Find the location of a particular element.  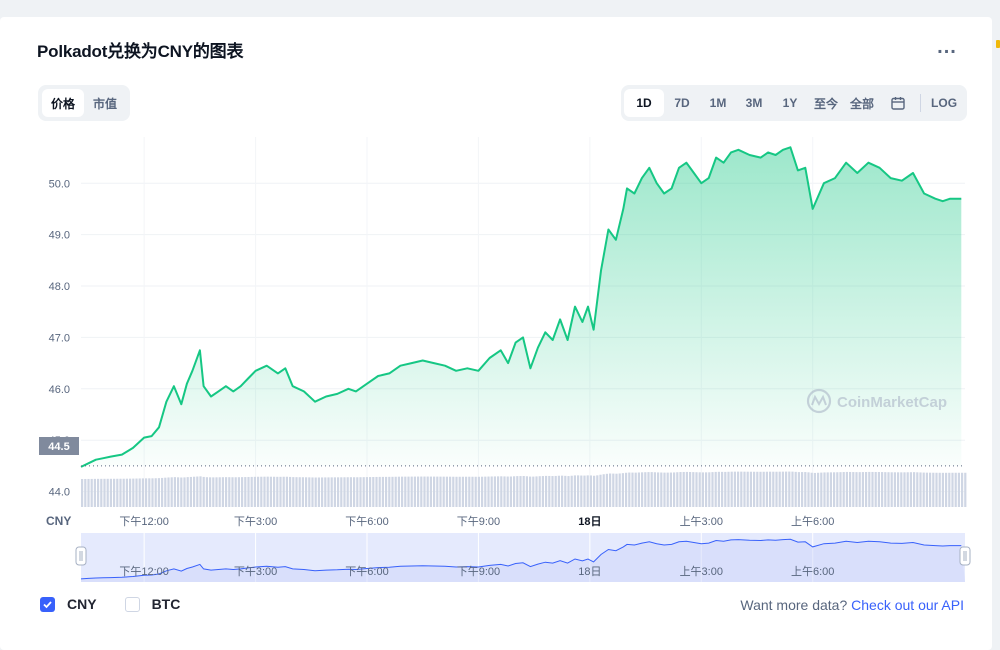

x-tick-label: 下午9:00 is located at coordinates (478, 521).